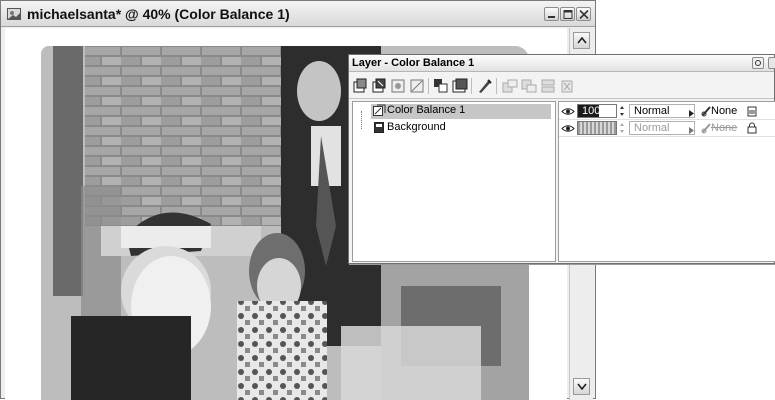 The width and height of the screenshot is (775, 400). What do you see at coordinates (597, 111) in the screenshot?
I see `opacity-field: 100` at bounding box center [597, 111].